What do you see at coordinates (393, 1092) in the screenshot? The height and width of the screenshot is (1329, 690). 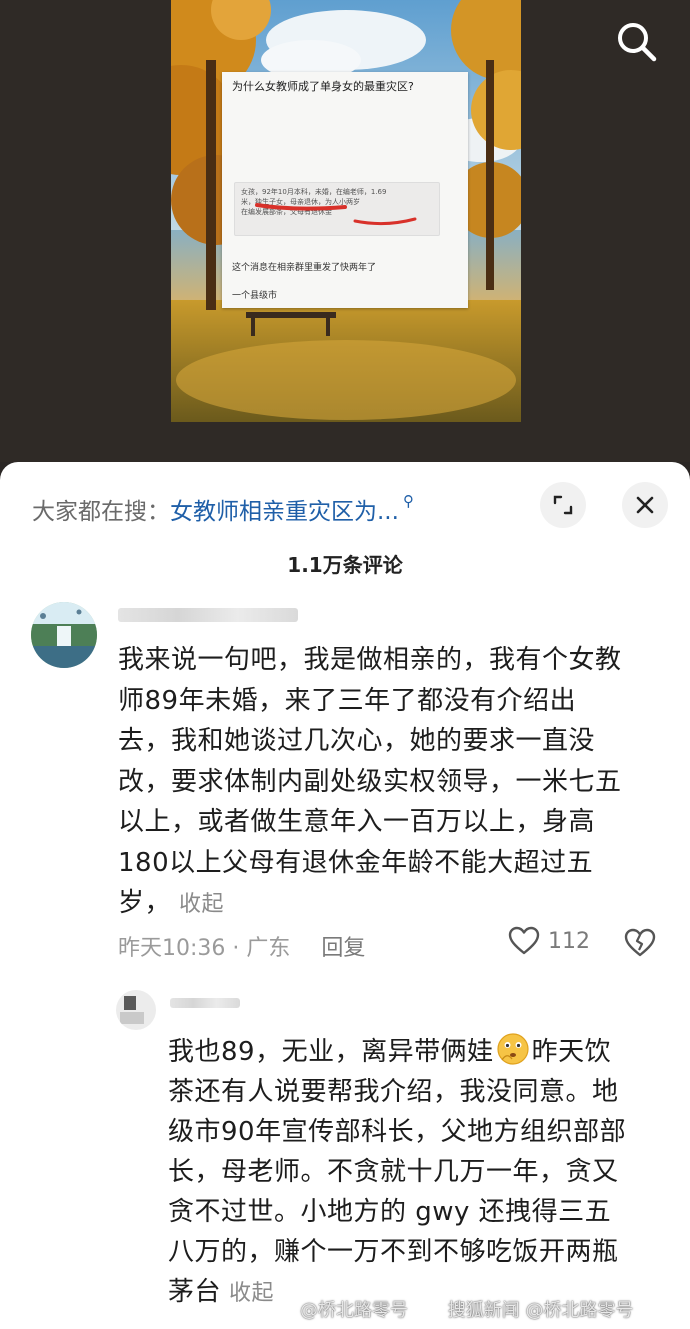 I see `comment-line: 茶还有人说要帮我介绍，我没同意。地` at bounding box center [393, 1092].